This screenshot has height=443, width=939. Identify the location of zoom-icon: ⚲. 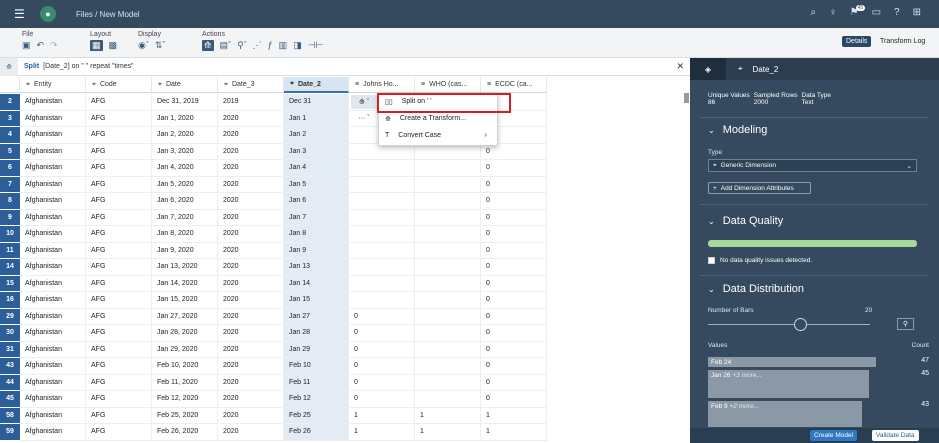
(905, 324).